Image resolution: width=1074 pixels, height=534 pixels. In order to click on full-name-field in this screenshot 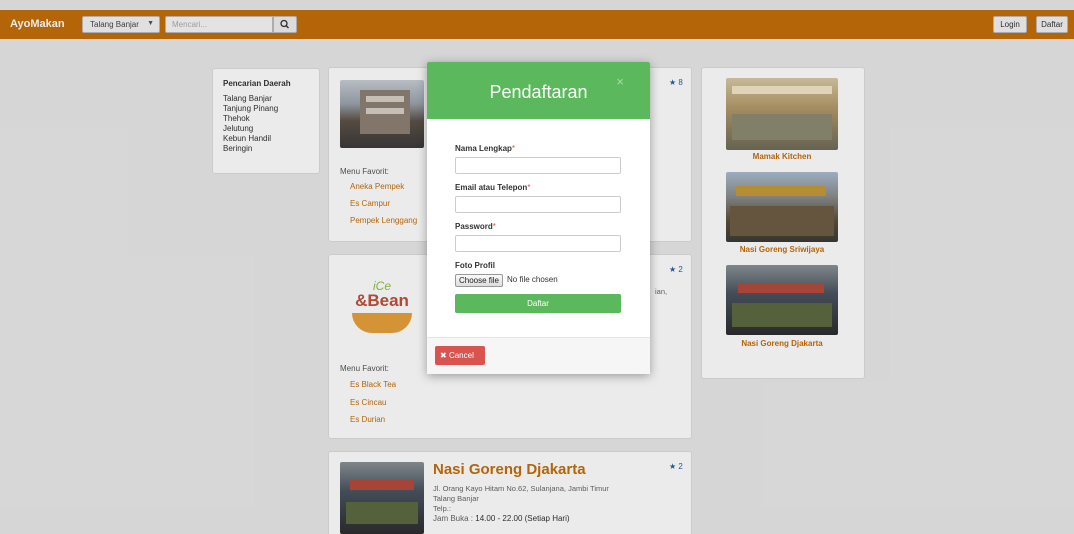, I will do `click(538, 165)`.